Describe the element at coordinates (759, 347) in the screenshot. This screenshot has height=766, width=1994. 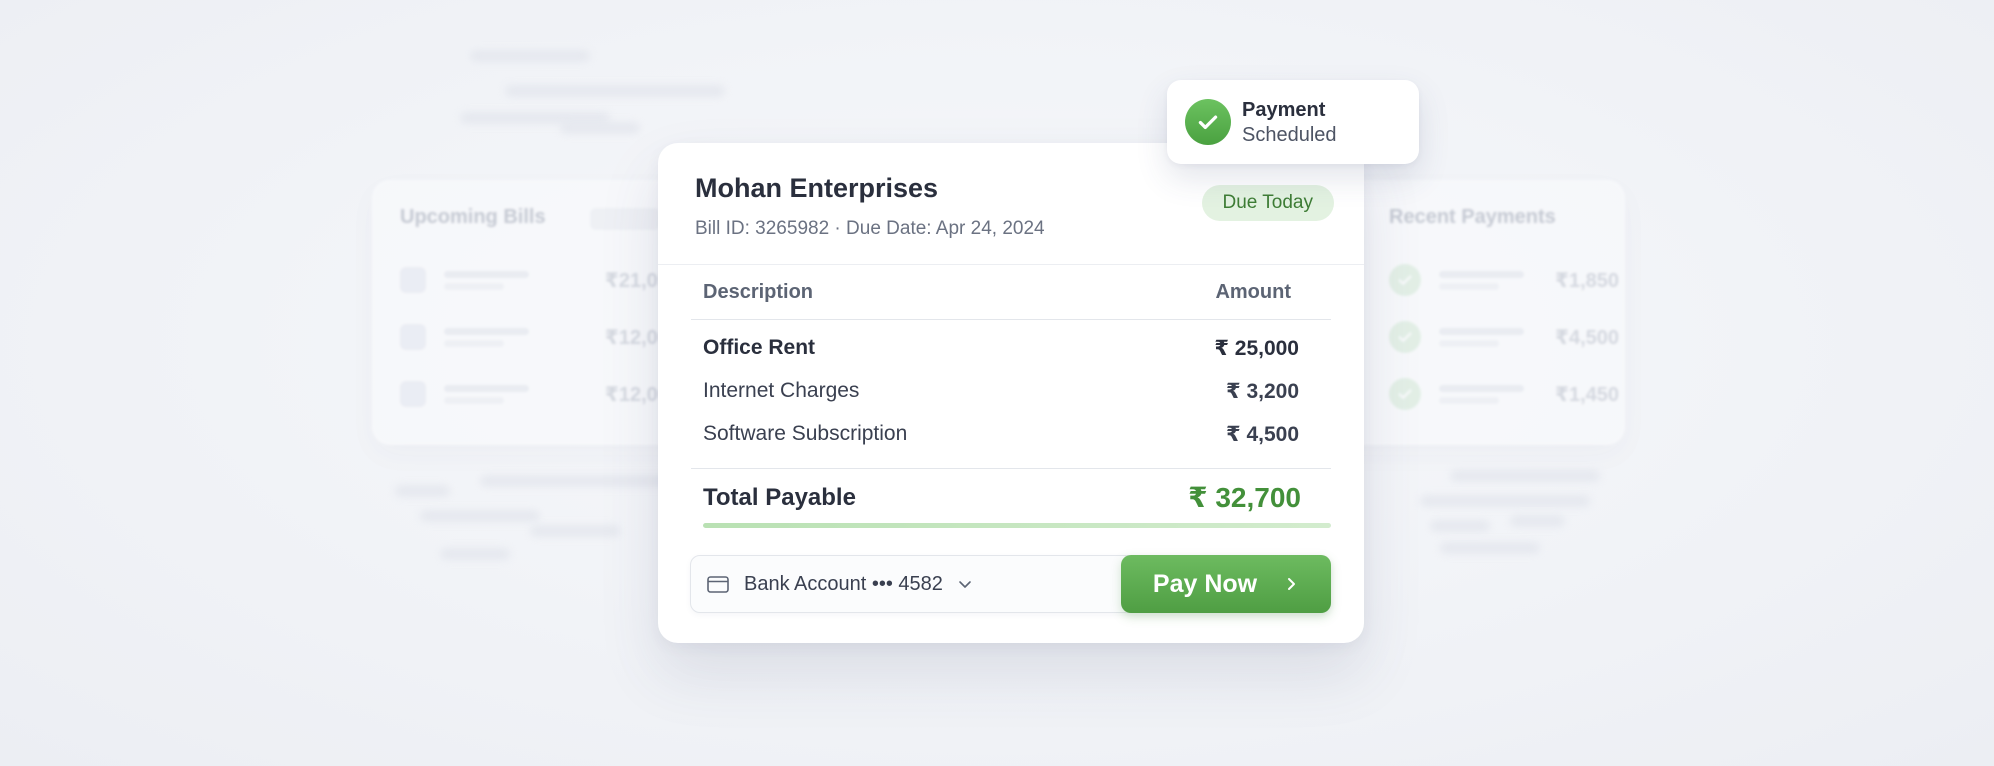
I see `row-description: Office Rent` at that location.